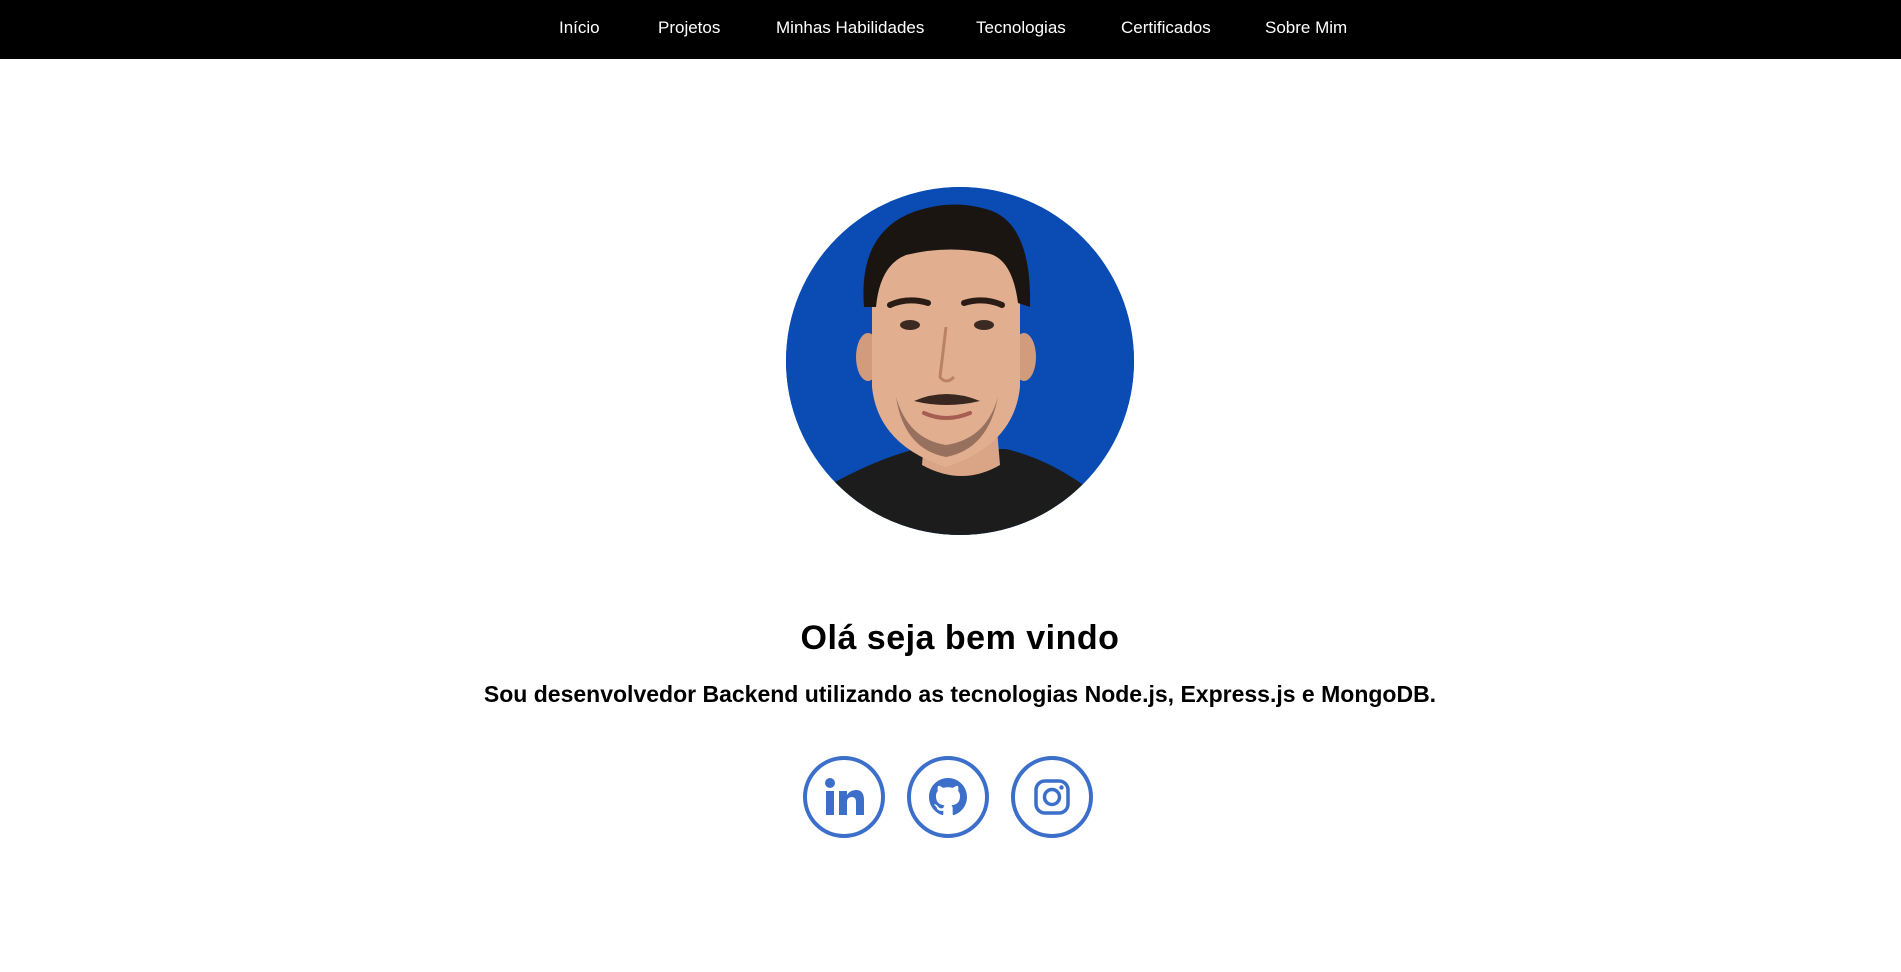 This screenshot has width=1901, height=972. I want to click on nav-item-inicio: Início, so click(579, 28).